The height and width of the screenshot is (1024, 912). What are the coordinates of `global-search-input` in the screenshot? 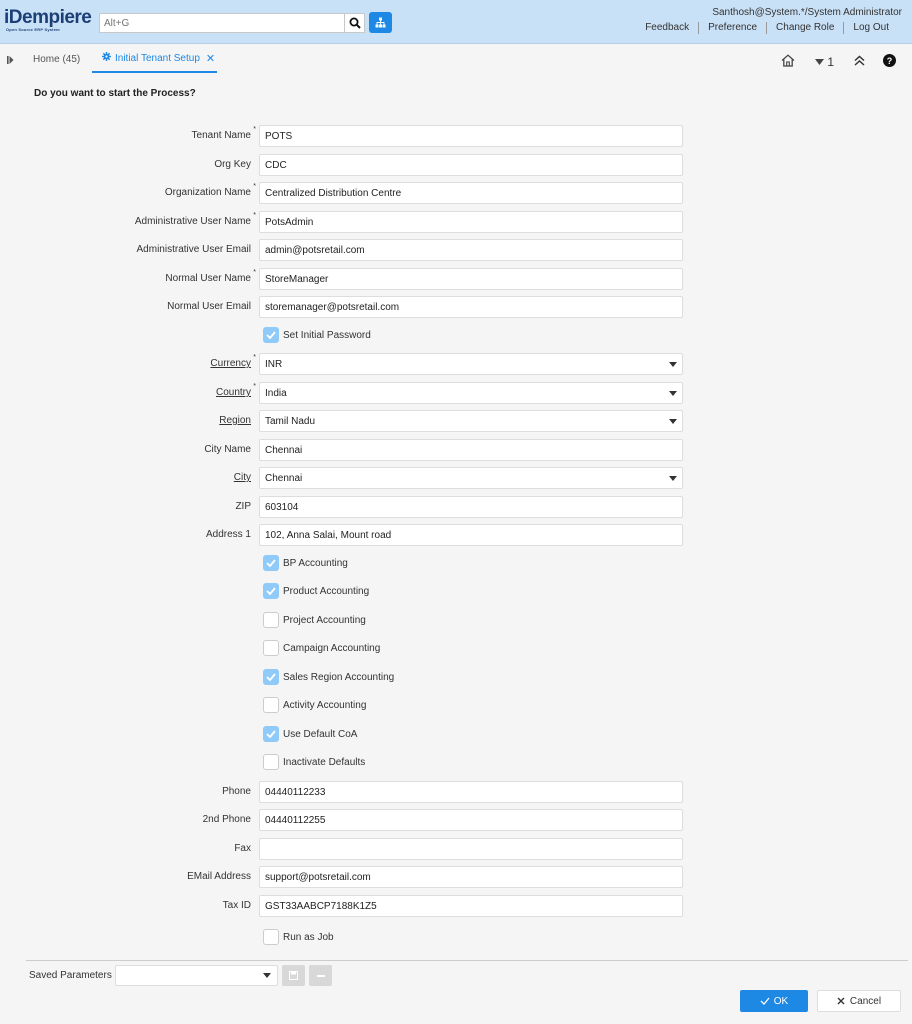 It's located at (222, 23).